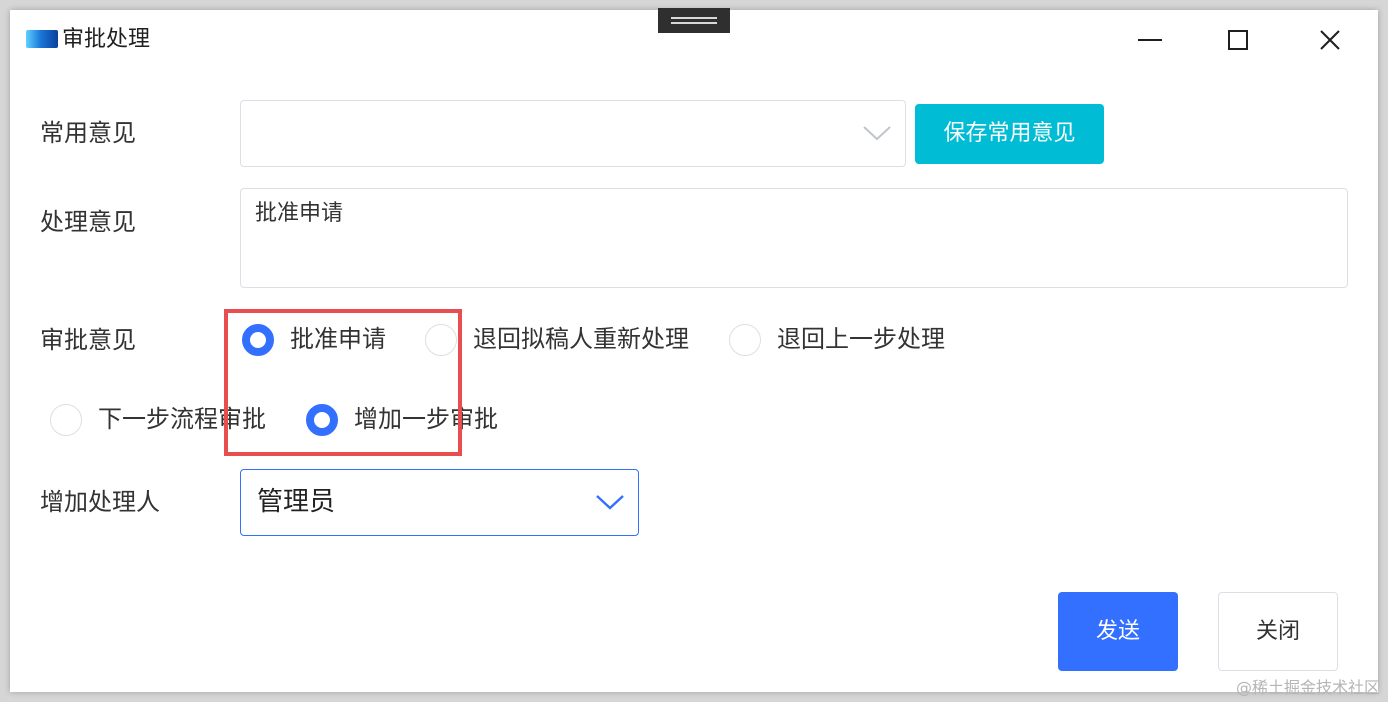 Image resolution: width=1388 pixels, height=702 pixels. Describe the element at coordinates (73, 4) in the screenshot. I see `background-app-text` at that location.